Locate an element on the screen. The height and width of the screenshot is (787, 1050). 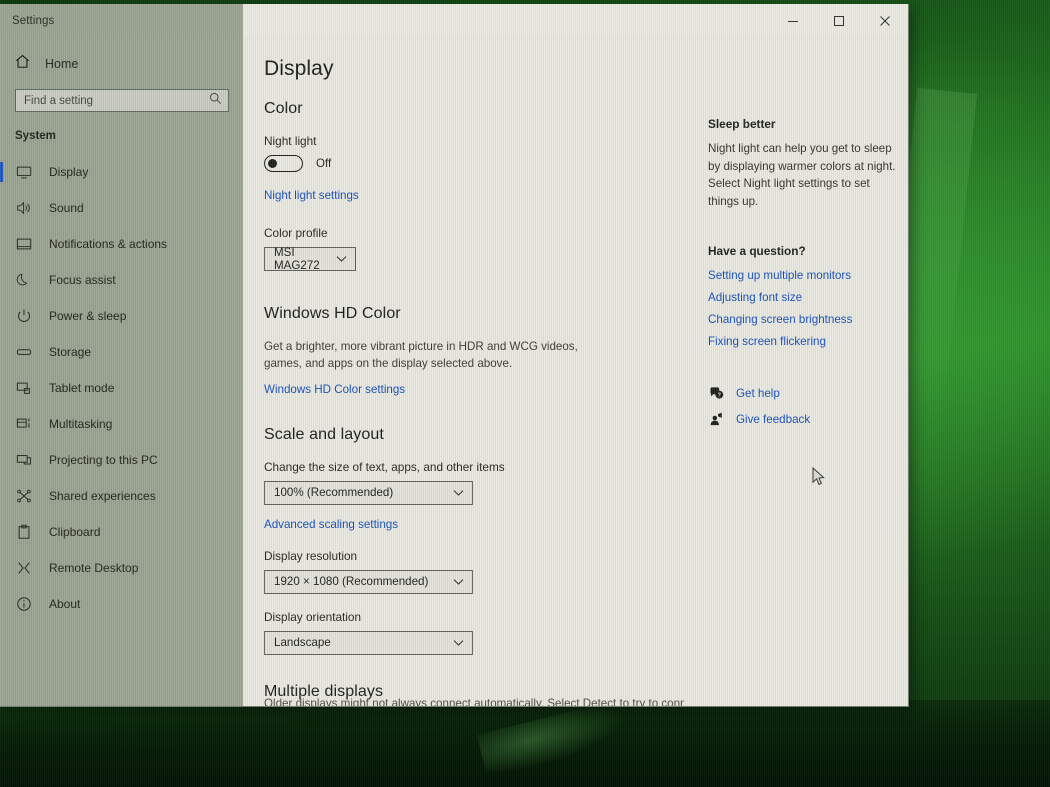
sidebar-item-label: Remote Desktop is located at coordinates (94, 568).